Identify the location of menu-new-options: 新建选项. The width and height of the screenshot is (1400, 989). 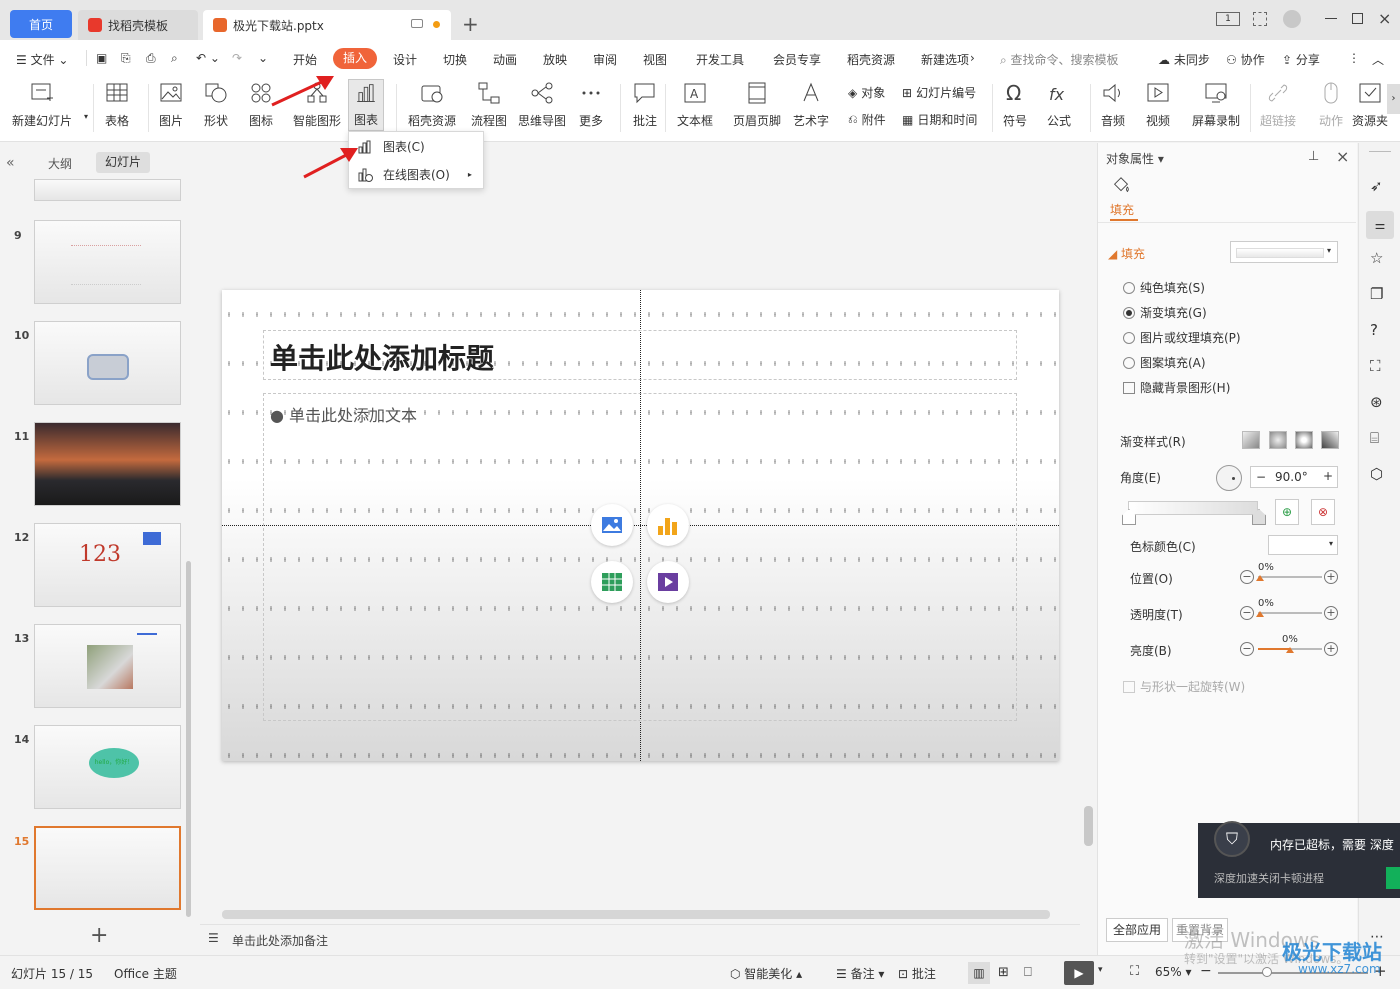
(945, 59).